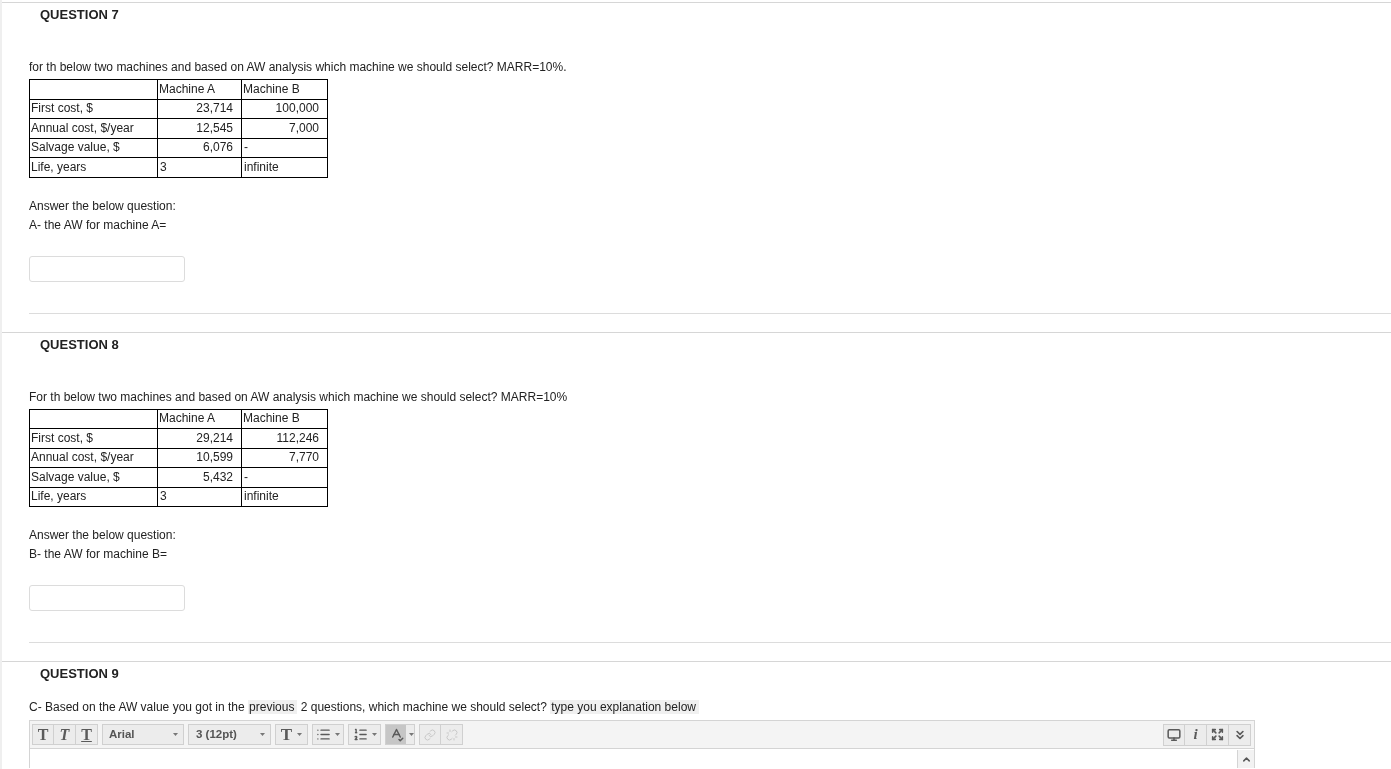  What do you see at coordinates (430, 734) in the screenshot?
I see `link-icon` at bounding box center [430, 734].